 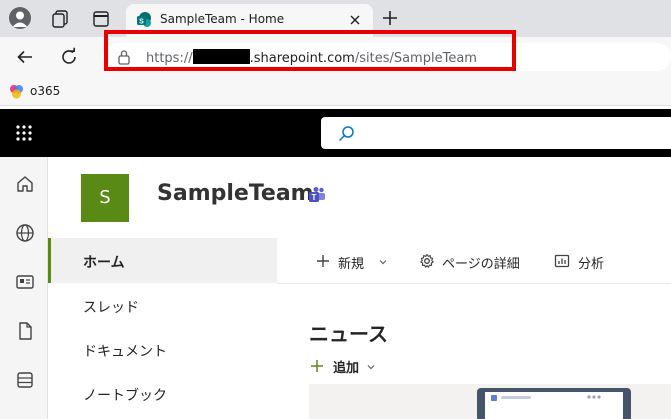 What do you see at coordinates (125, 396) in the screenshot?
I see `nav-item-label: ノートブック` at bounding box center [125, 396].